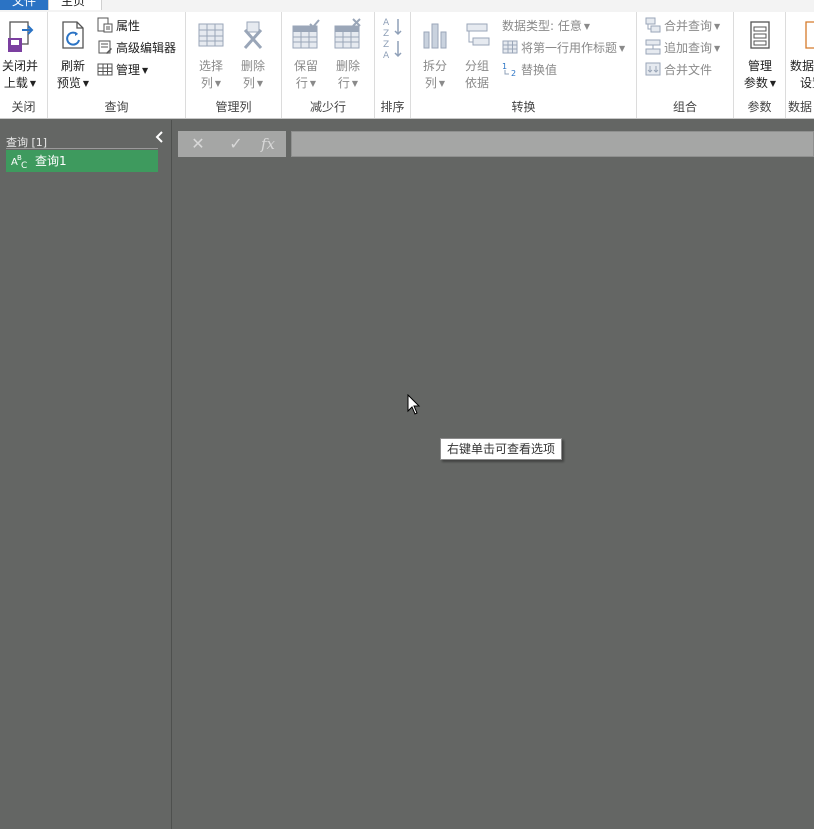 The height and width of the screenshot is (829, 814). I want to click on formula-bar-tools: ✕ ✓ fx, so click(232, 144).